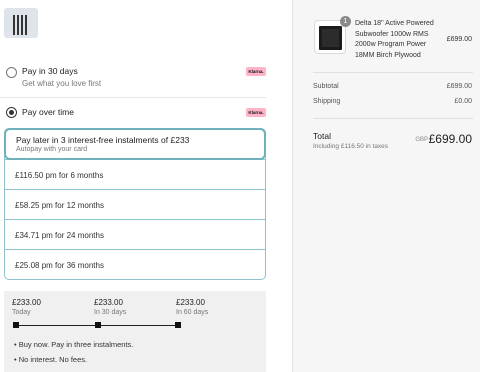  Describe the element at coordinates (135, 234) in the screenshot. I see `instalment-option-24-months: £34.71 pm for 24 months` at that location.